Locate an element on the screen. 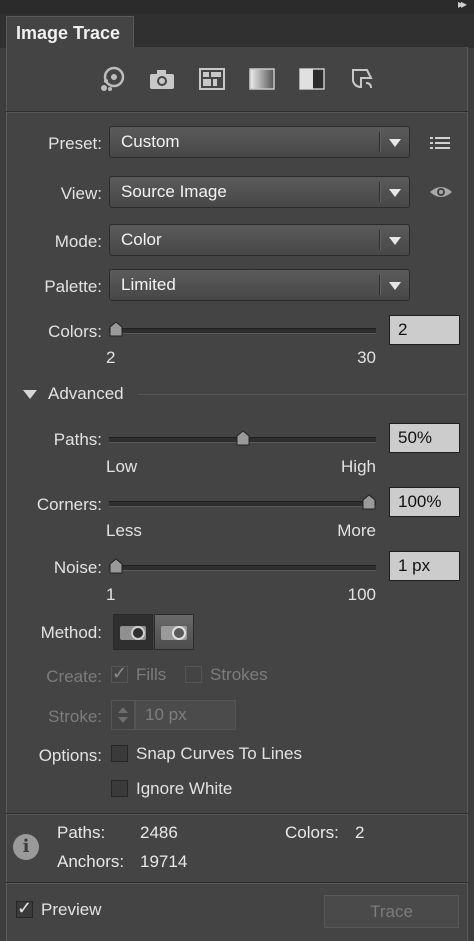 This screenshot has width=474, height=941. strokes-label: Strokes is located at coordinates (239, 674).